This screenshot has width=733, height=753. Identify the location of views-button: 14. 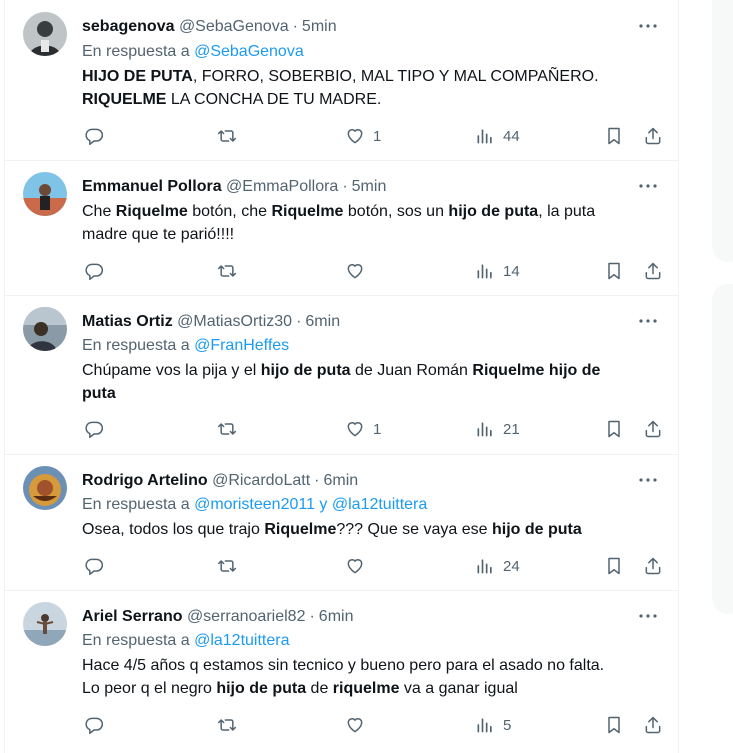
(497, 271).